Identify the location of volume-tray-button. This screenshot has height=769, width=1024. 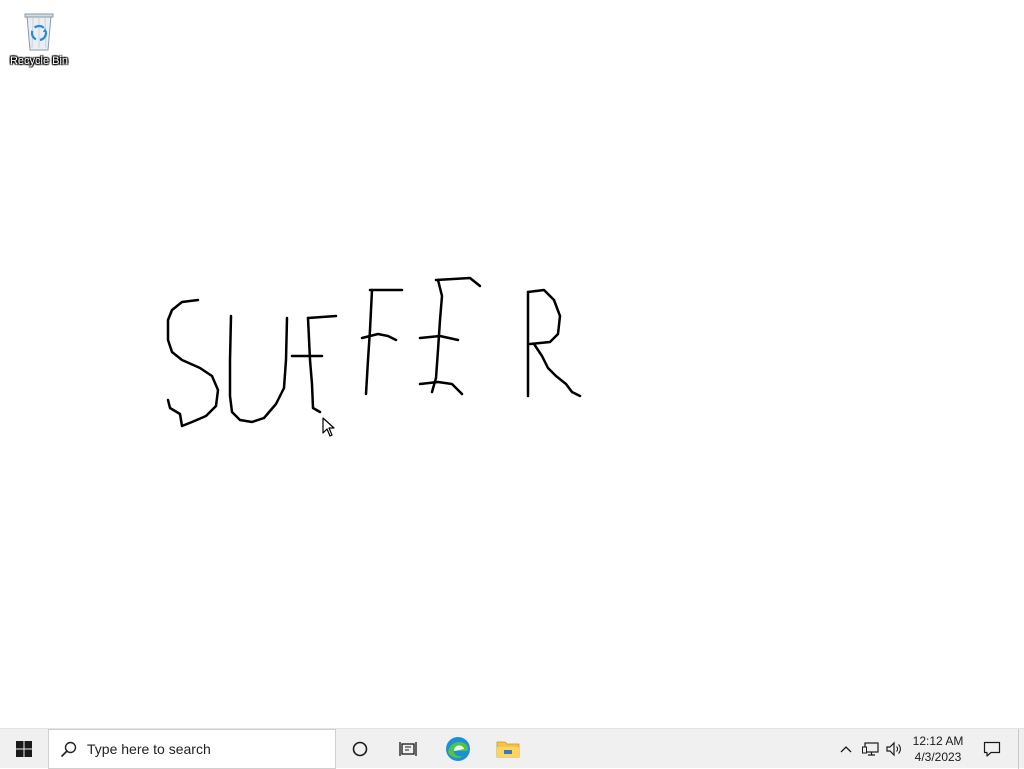
(894, 749).